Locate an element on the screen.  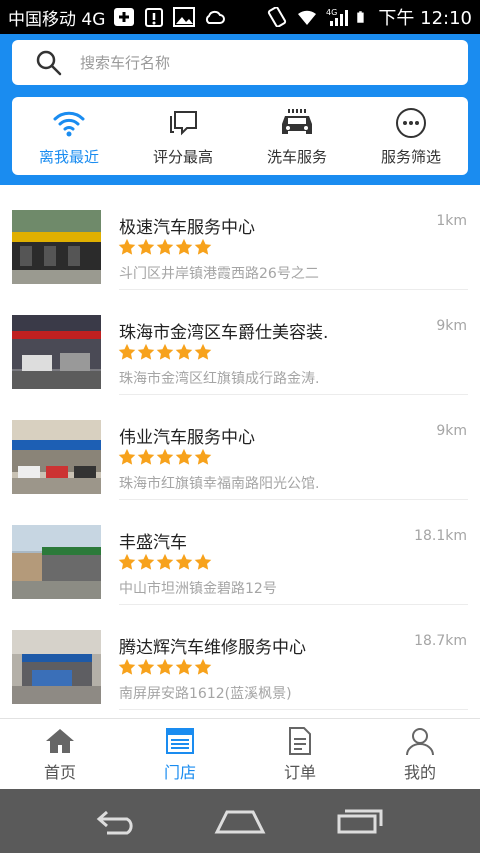
home-button-icon is located at coordinates (240, 821).